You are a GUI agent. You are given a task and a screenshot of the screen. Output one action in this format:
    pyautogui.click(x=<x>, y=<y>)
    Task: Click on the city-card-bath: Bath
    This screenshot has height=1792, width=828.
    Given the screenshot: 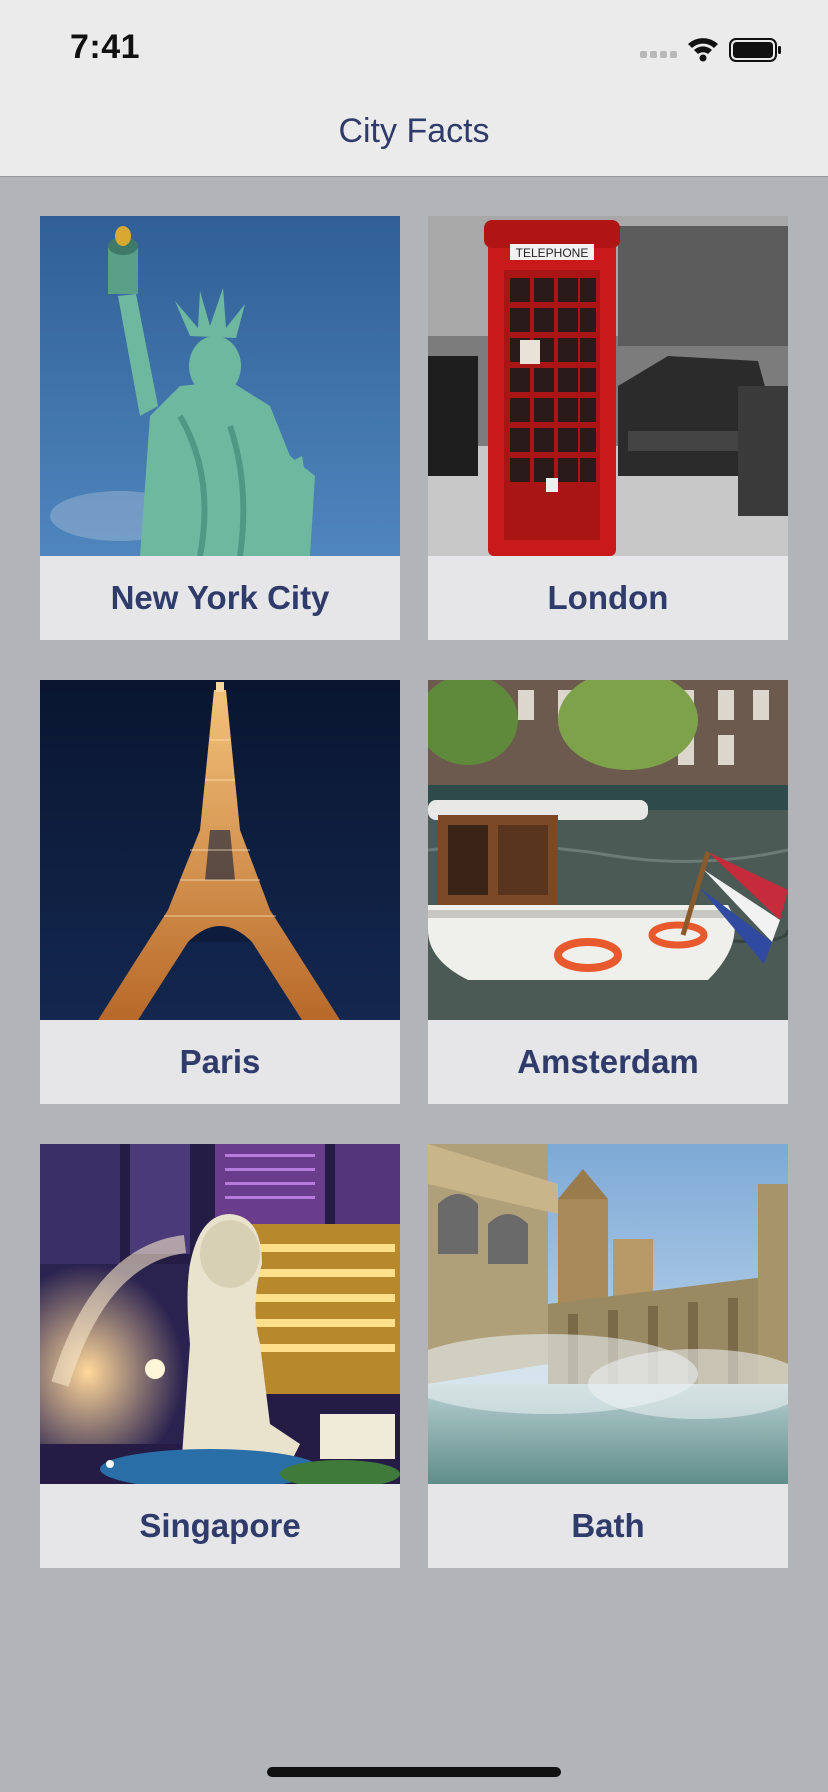 What is the action you would take?
    pyautogui.click(x=608, y=1356)
    